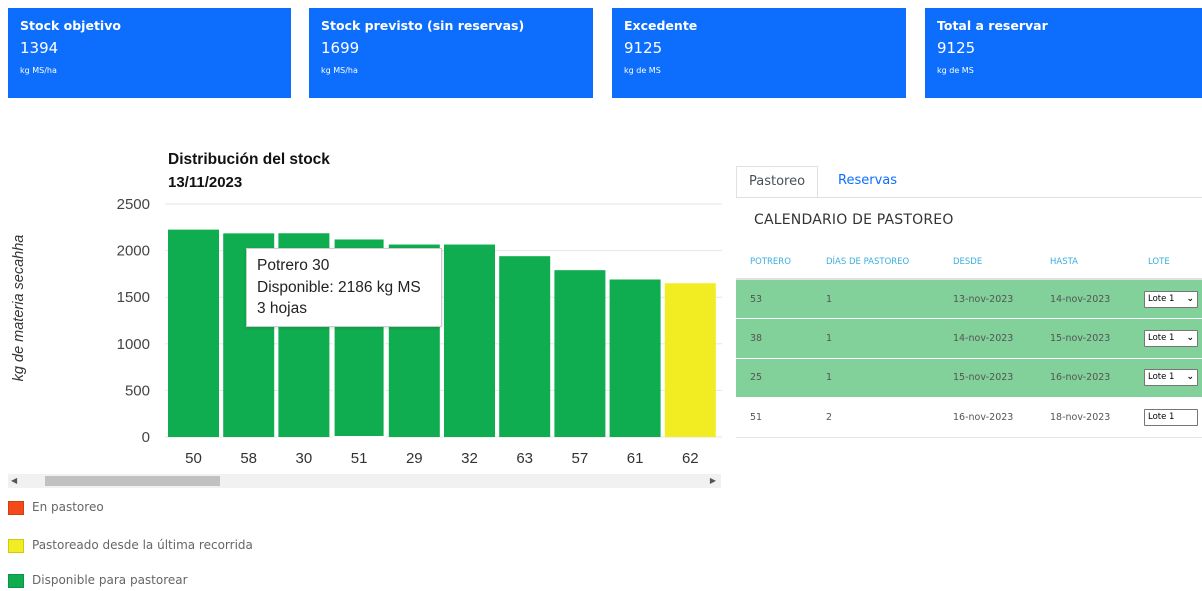  I want to click on card-excedente: Excedente 9125 kg de MS, so click(759, 53).